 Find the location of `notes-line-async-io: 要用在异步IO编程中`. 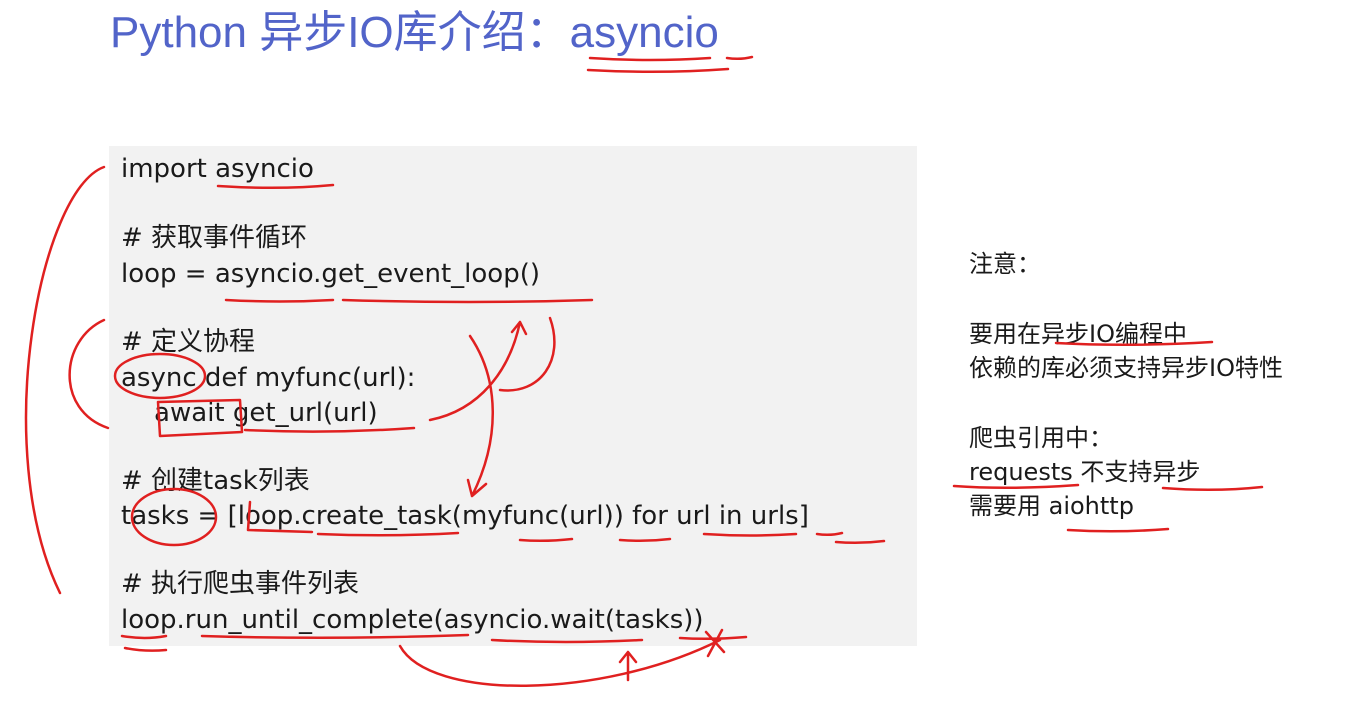

notes-line-async-io: 要用在异步IO编程中 is located at coordinates (1078, 334).